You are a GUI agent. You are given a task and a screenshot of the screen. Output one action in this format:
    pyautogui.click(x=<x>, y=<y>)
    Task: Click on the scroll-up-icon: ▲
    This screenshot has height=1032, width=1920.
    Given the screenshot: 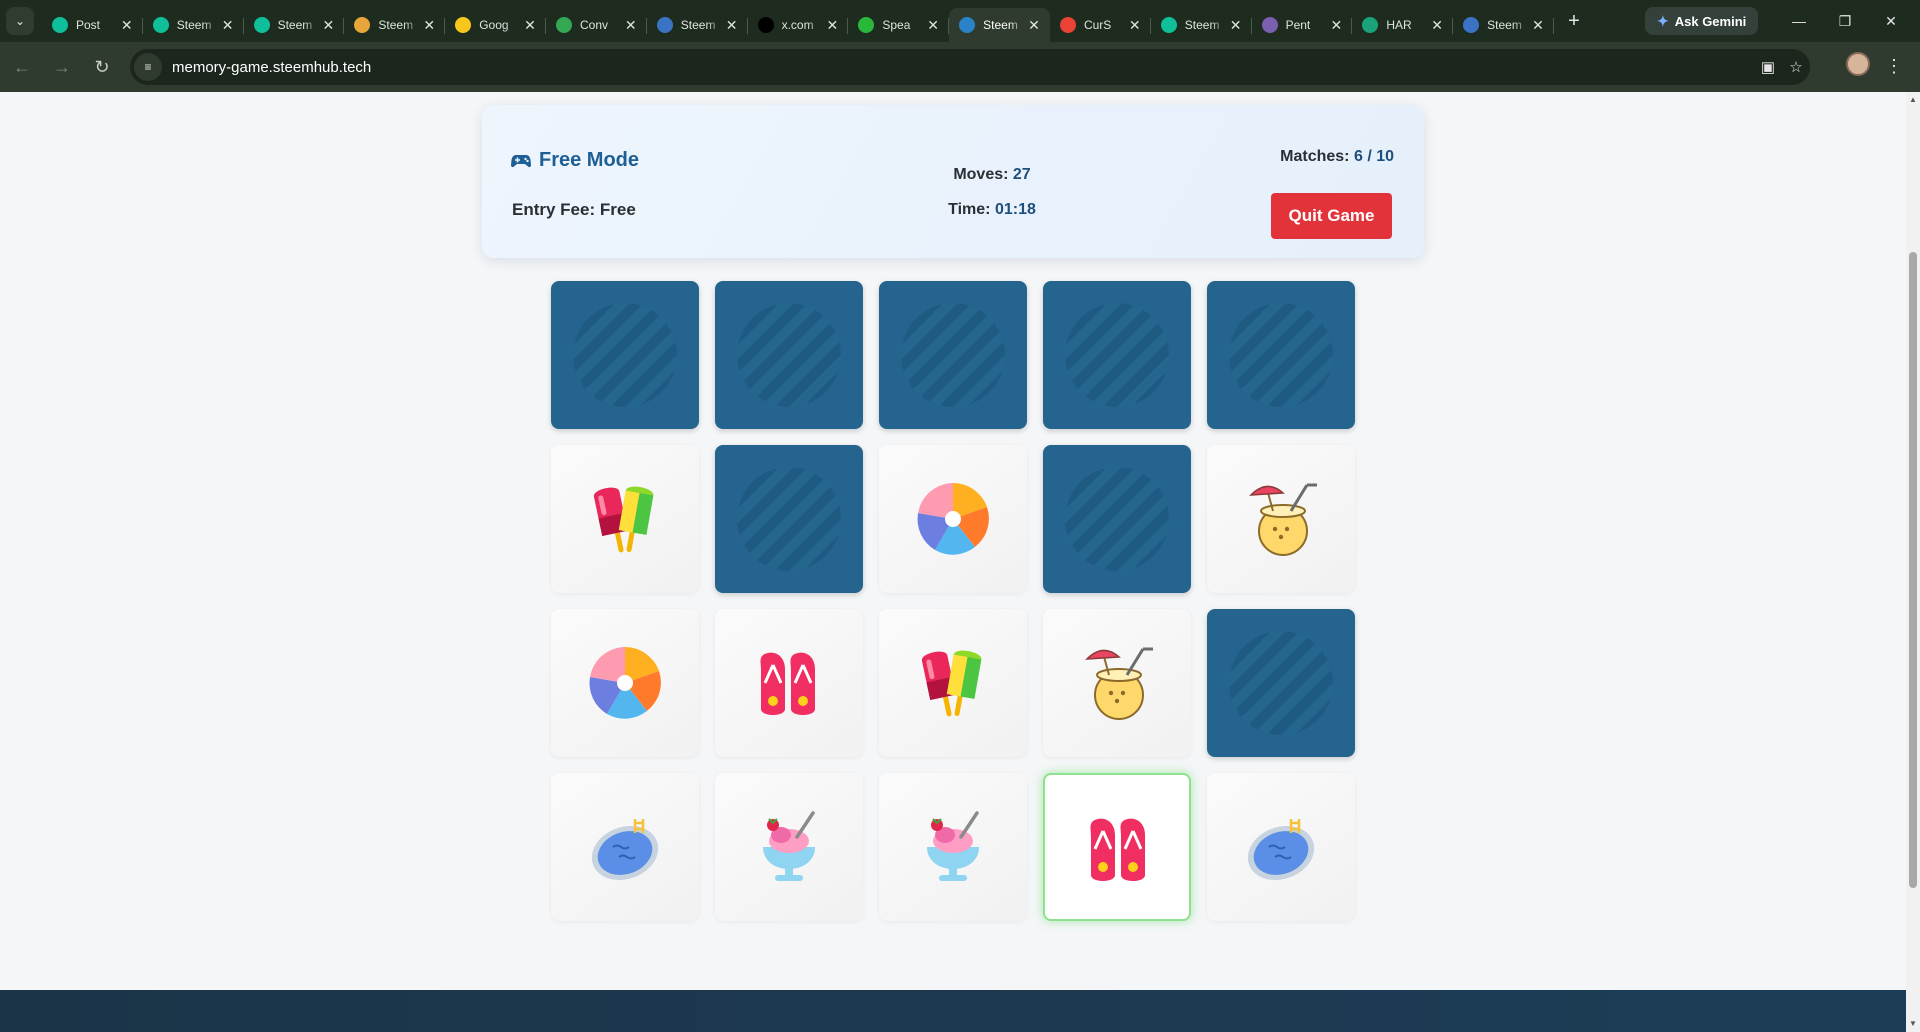 What is the action you would take?
    pyautogui.click(x=1913, y=100)
    